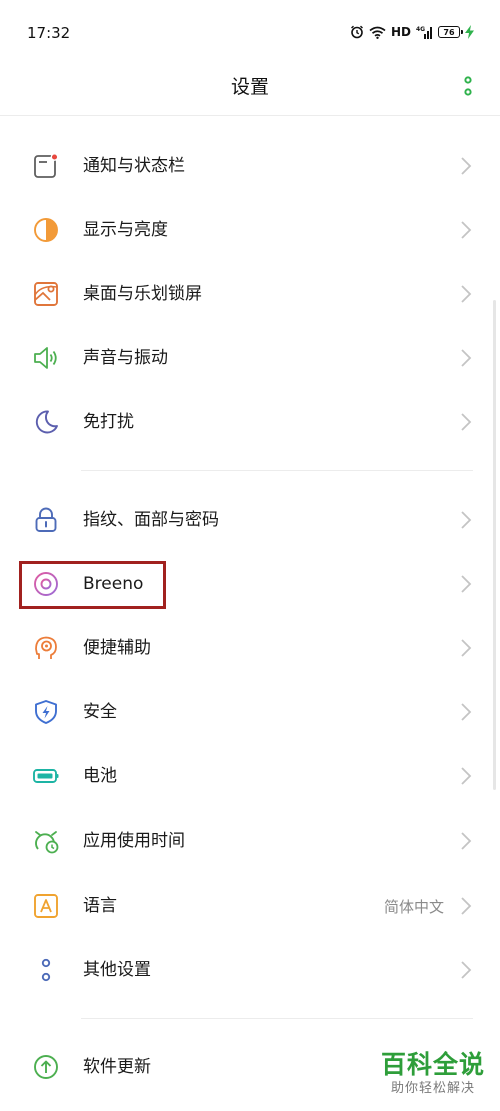  I want to click on item-label: 显示与亮度, so click(125, 230).